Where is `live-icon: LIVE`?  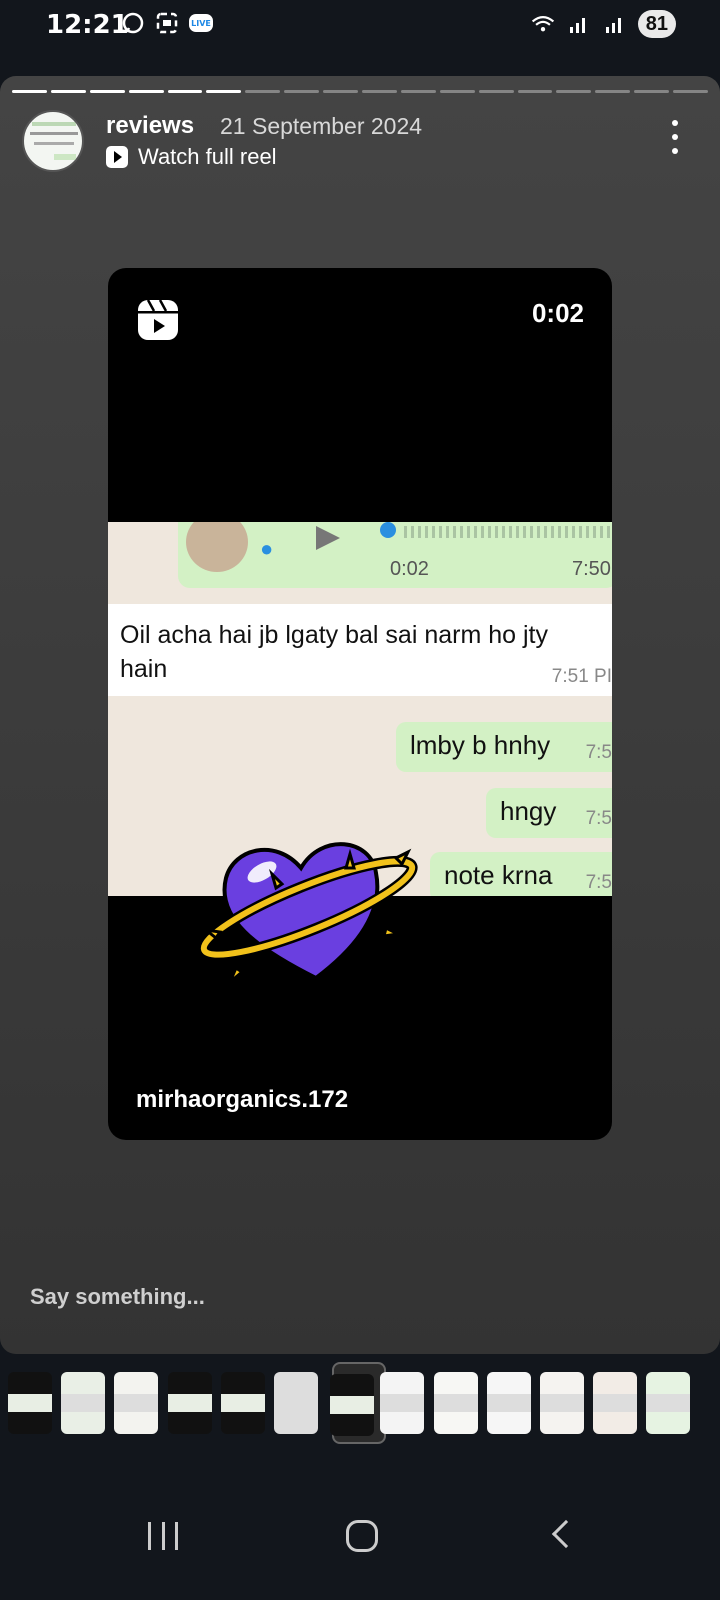
live-icon: LIVE is located at coordinates (201, 23).